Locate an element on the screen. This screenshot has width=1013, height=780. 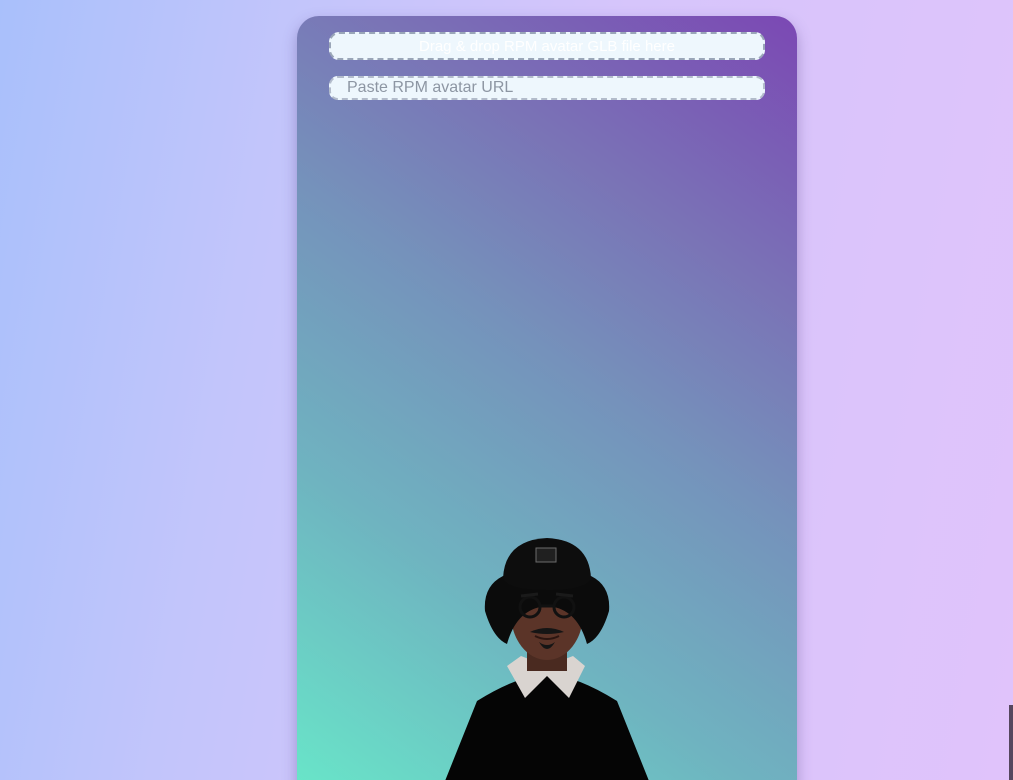
window-edge is located at coordinates (1011, 742).